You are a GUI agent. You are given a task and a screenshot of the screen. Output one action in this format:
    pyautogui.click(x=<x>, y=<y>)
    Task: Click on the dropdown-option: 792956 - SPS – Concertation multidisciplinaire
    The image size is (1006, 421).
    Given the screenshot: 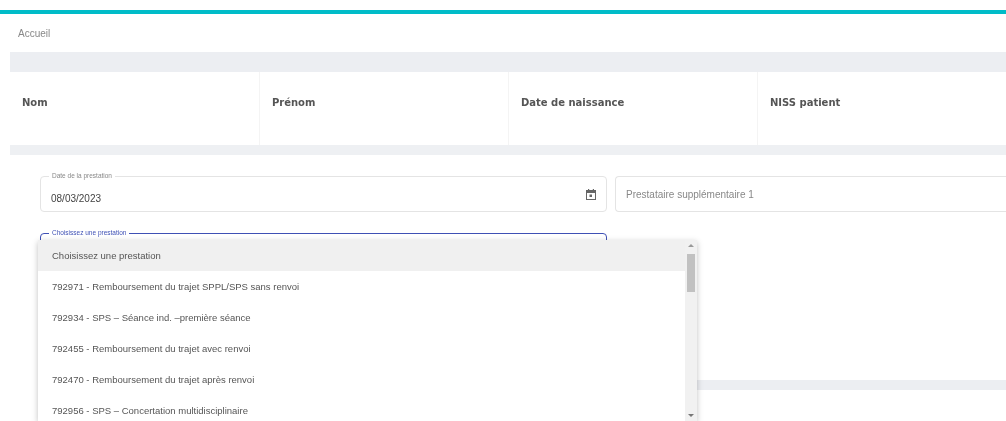 What is the action you would take?
    pyautogui.click(x=361, y=408)
    